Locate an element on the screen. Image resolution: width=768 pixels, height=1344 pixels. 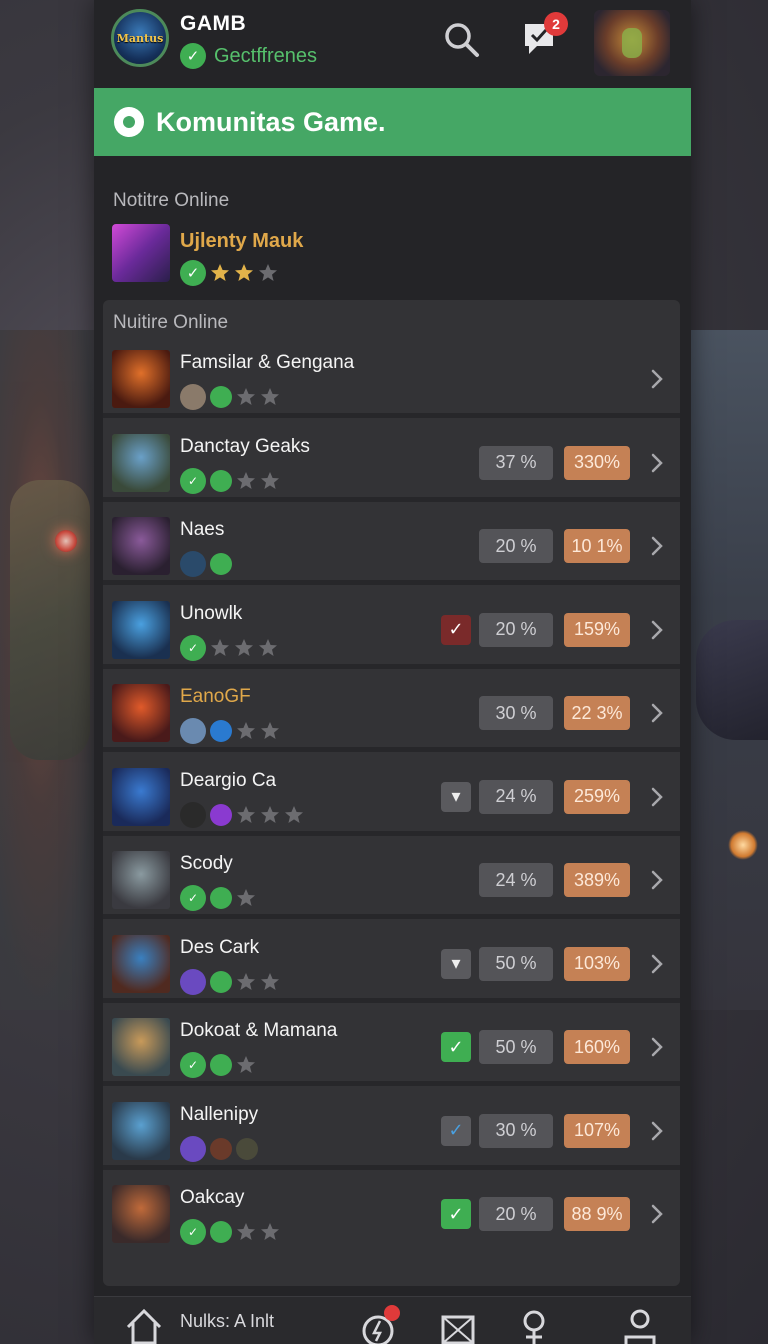
app-status: ✓ Gectffrenes is located at coordinates (248, 56).